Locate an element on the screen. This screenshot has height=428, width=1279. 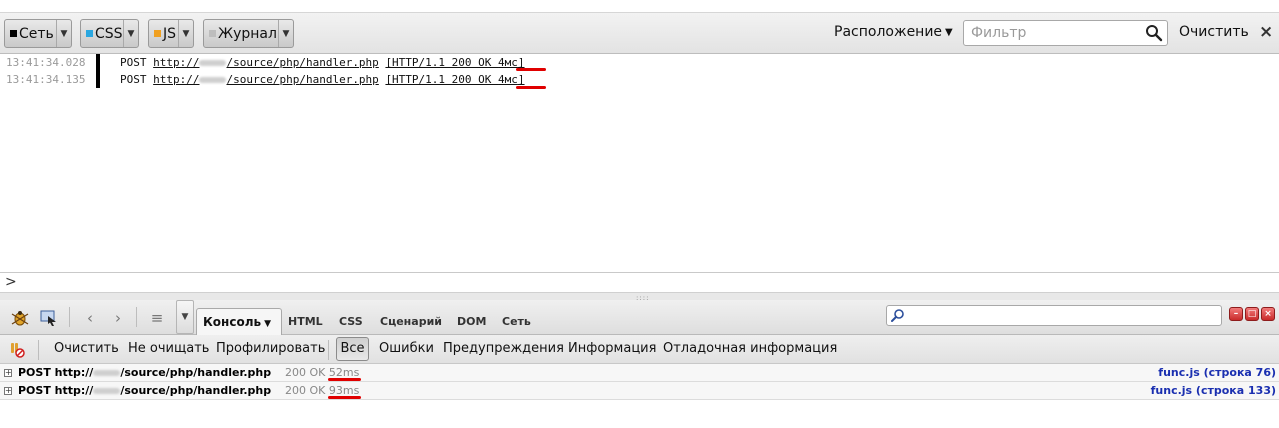
forward-icon: › is located at coordinates (118, 318).